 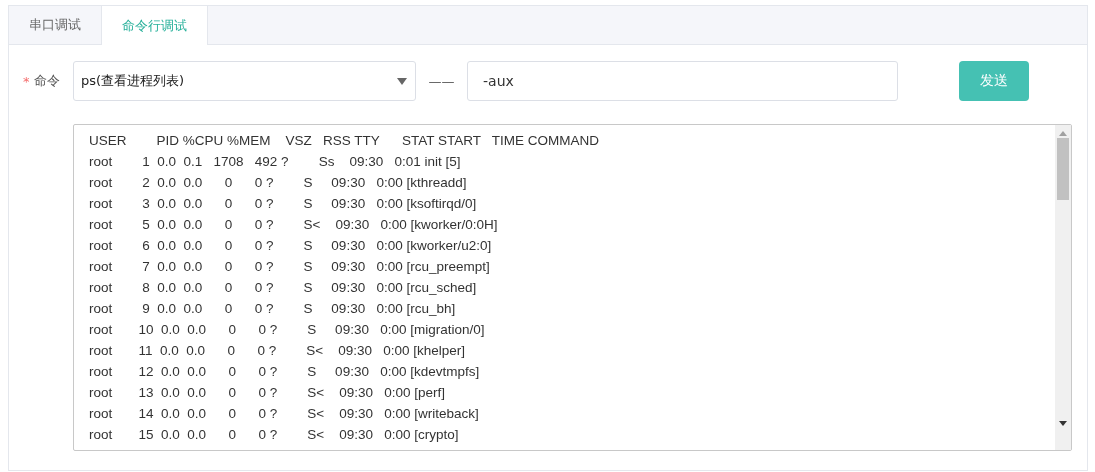 What do you see at coordinates (283, 204) in the screenshot?
I see `output-line: root 3 0.0 0.0 0 0 ? S 09:30 0:00 [ksoftirqd/0]` at bounding box center [283, 204].